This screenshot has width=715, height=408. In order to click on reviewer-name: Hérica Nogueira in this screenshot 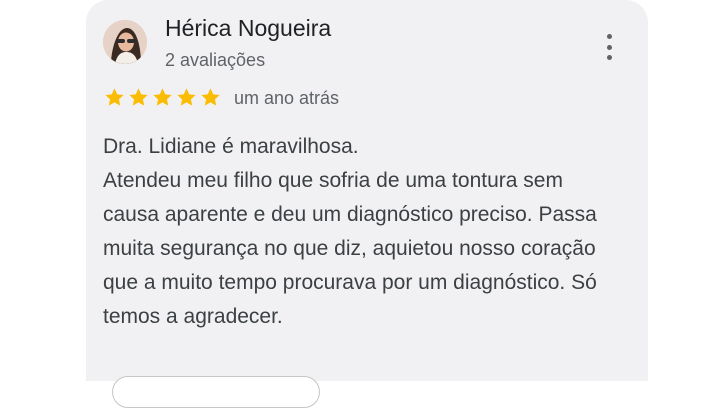, I will do `click(248, 28)`.